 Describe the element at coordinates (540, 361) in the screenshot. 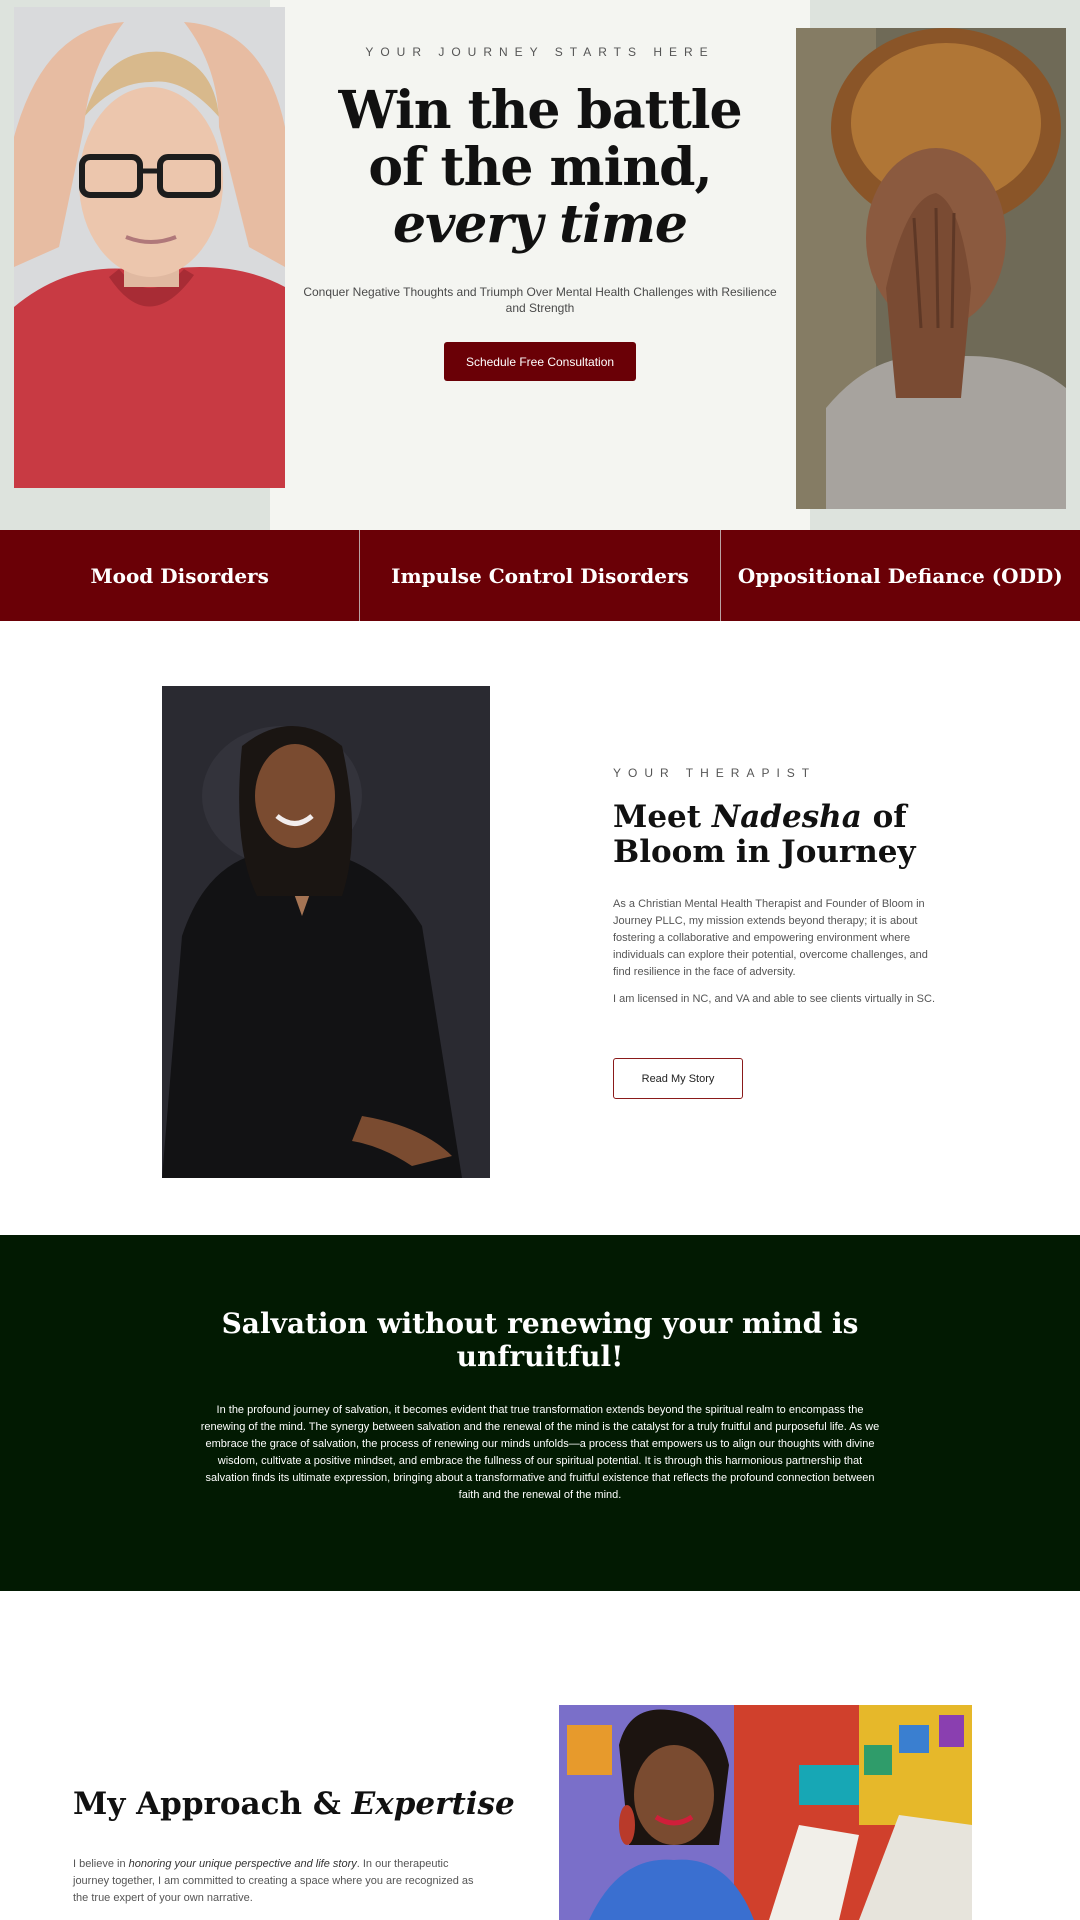

I see `schedule-consultation-button: Schedule Free Consultation` at that location.